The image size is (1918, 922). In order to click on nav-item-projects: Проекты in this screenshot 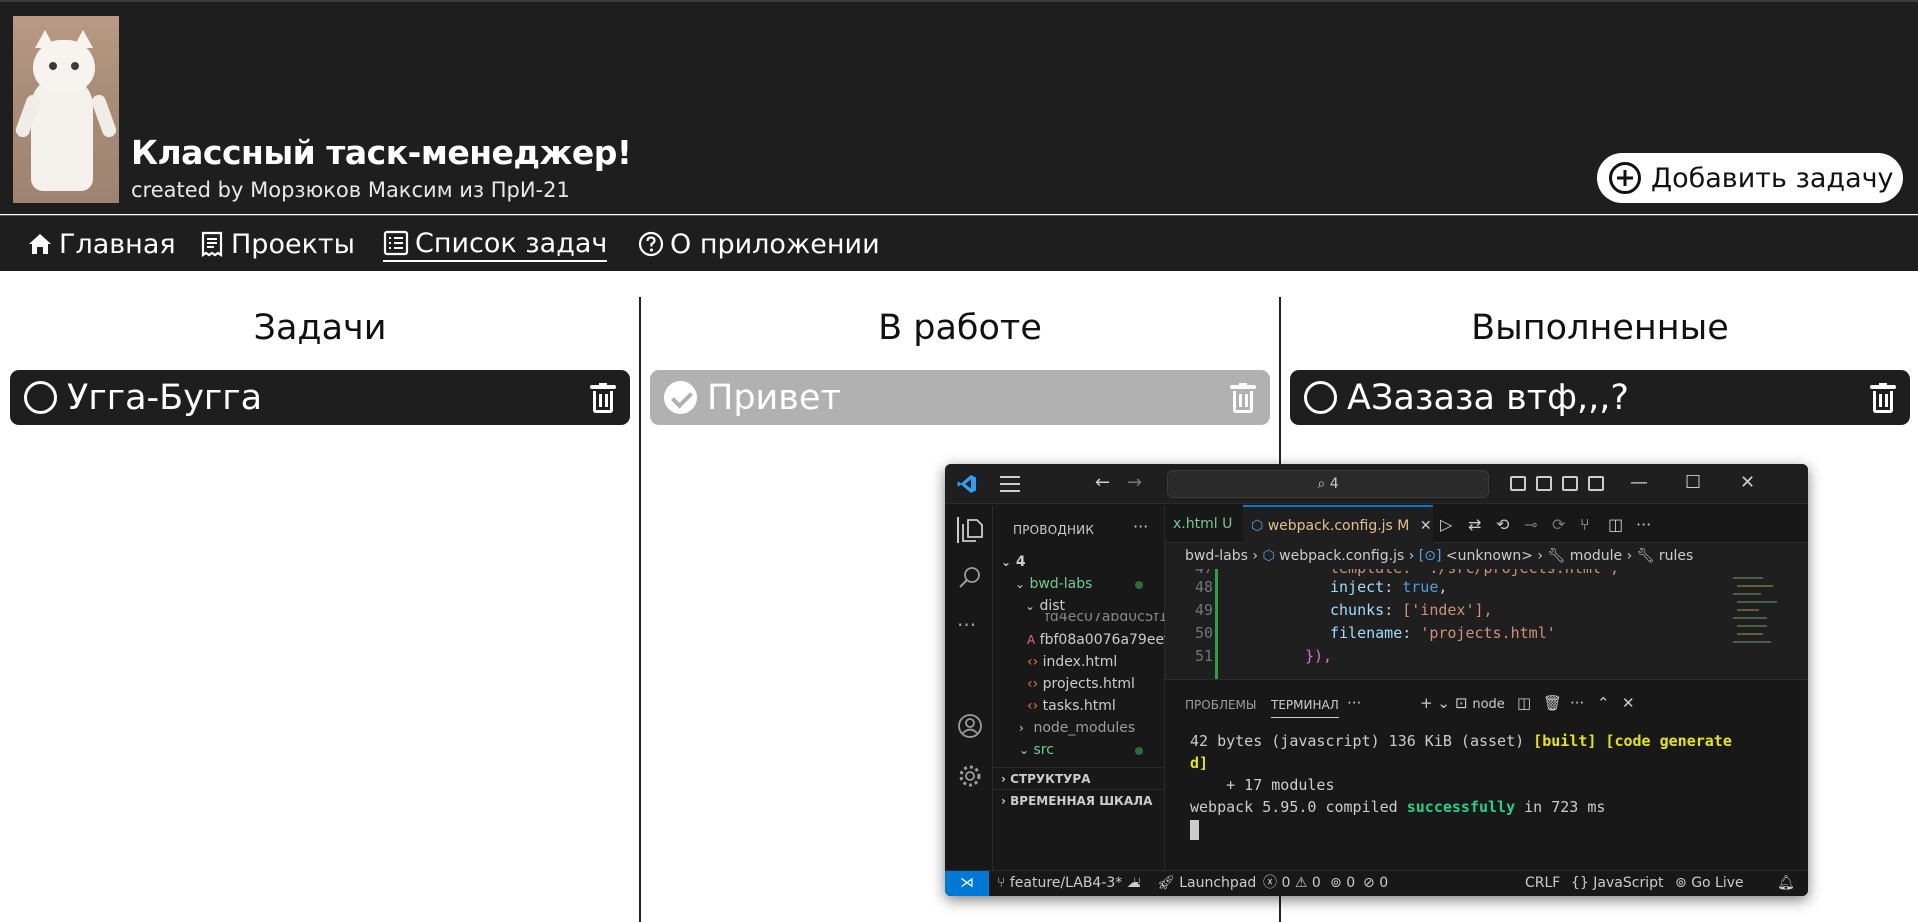, I will do `click(277, 244)`.